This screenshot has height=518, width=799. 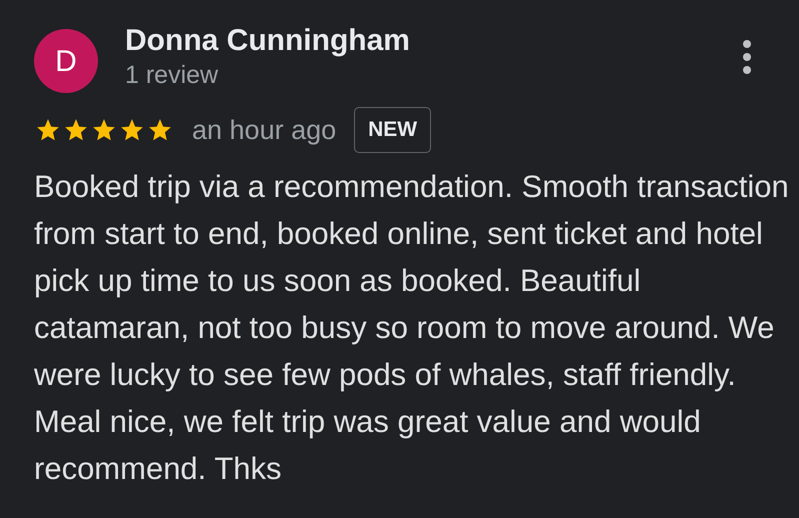 What do you see at coordinates (747, 57) in the screenshot?
I see `more-options-icon` at bounding box center [747, 57].